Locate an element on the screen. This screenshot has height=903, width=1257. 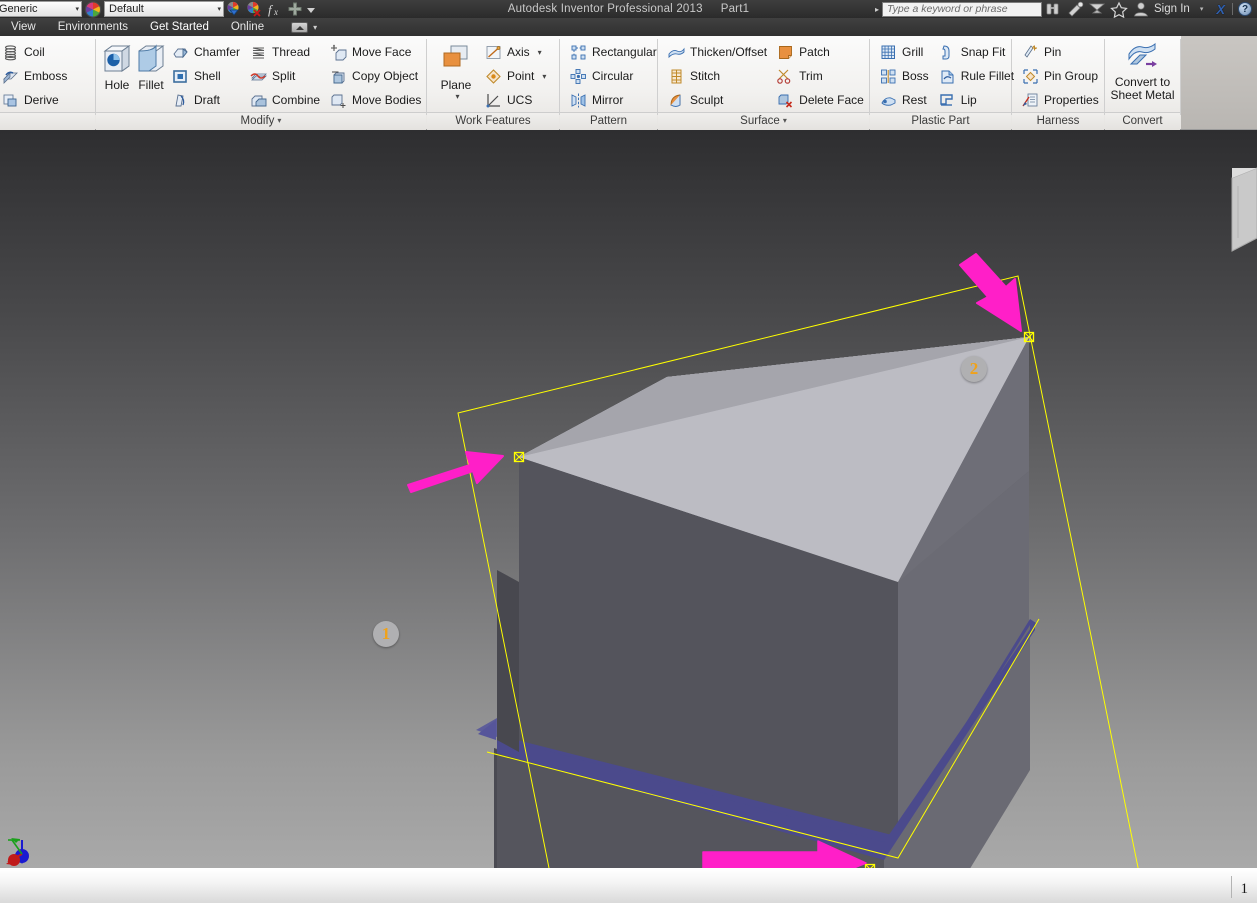
subscription-icon is located at coordinates (1097, 9).